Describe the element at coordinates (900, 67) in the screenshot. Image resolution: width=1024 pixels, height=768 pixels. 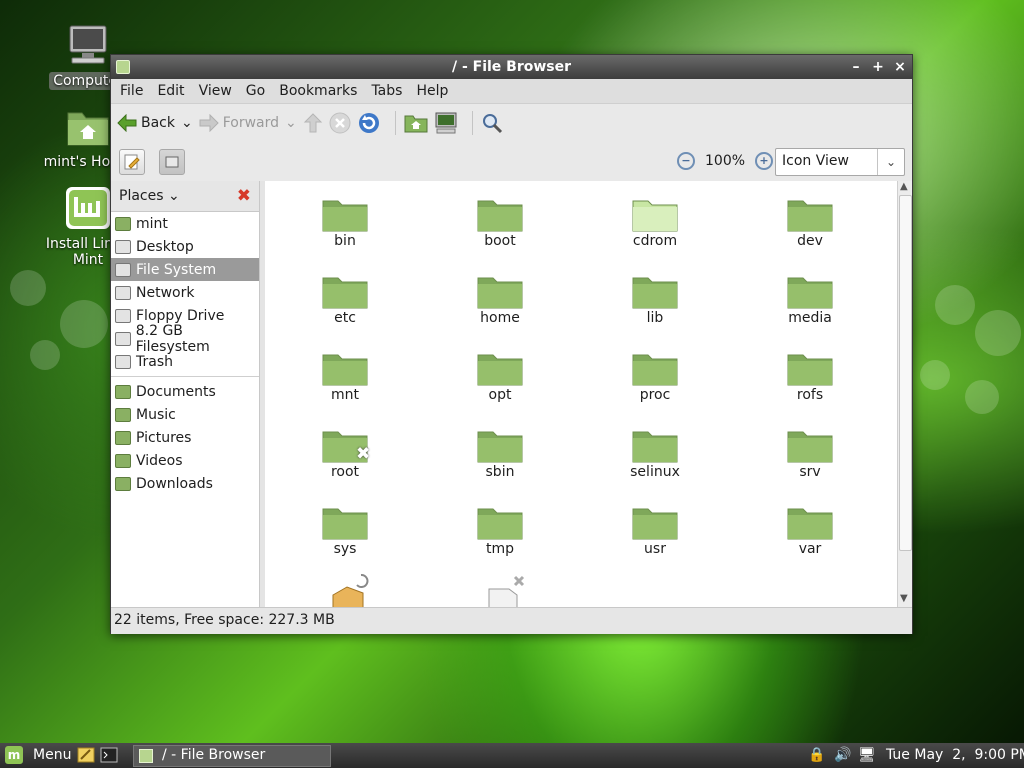
I see `close-button: ×` at that location.